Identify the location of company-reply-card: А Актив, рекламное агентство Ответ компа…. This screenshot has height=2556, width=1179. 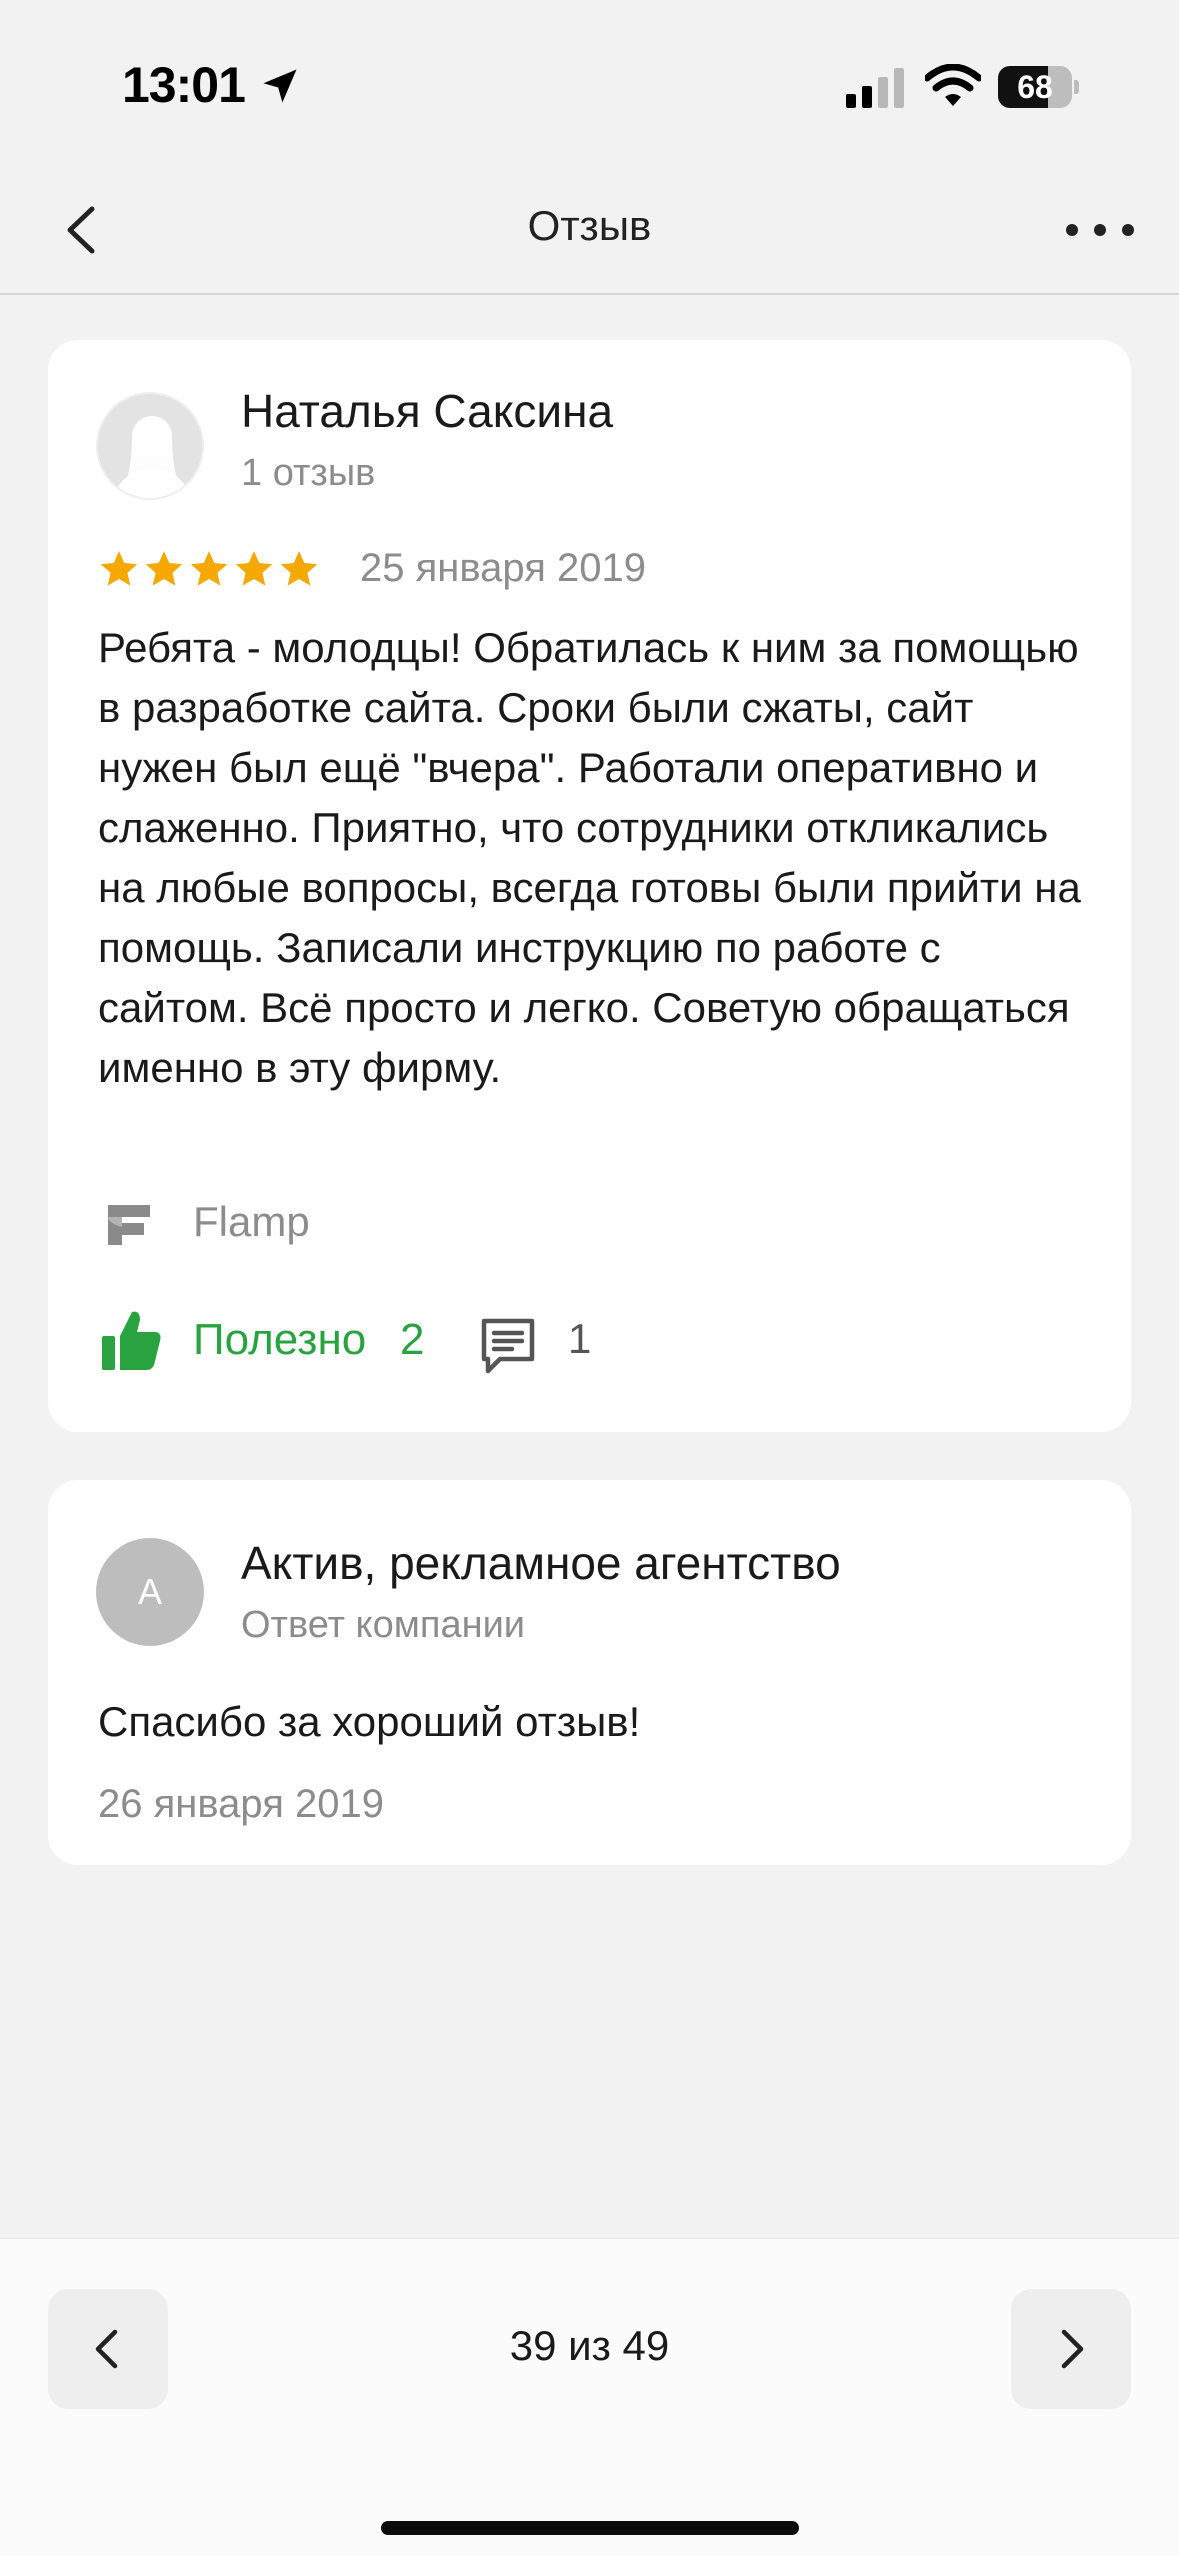
(589, 1672).